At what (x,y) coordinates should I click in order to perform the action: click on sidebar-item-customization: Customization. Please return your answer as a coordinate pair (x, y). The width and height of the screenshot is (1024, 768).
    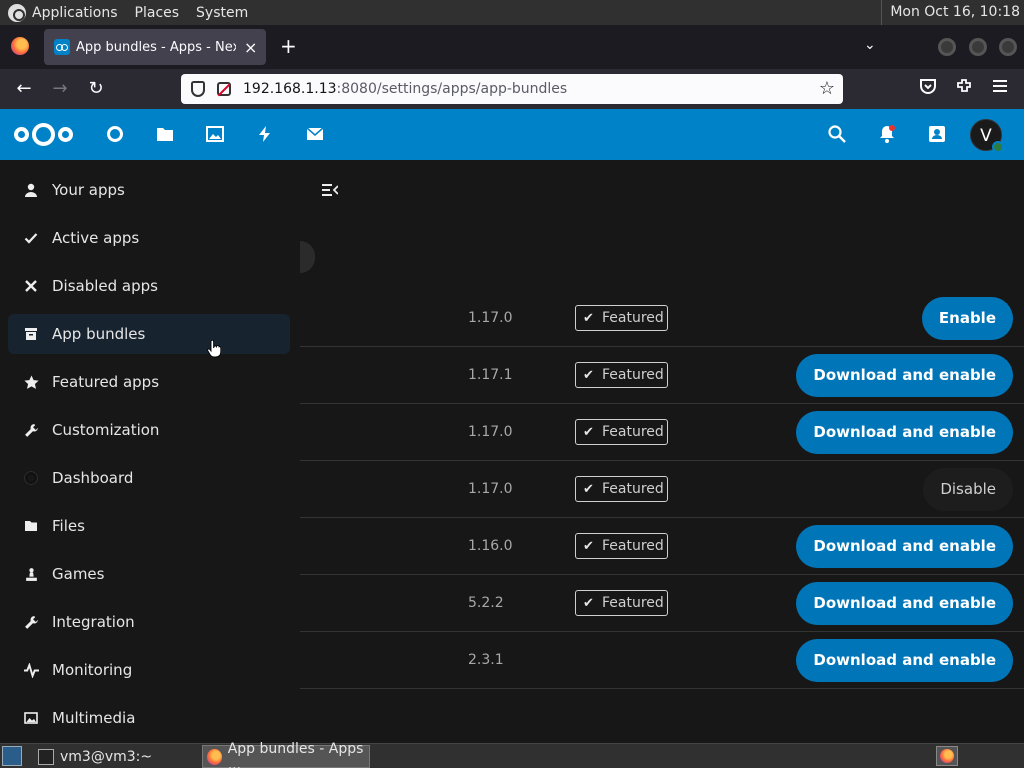
    Looking at the image, I should click on (149, 430).